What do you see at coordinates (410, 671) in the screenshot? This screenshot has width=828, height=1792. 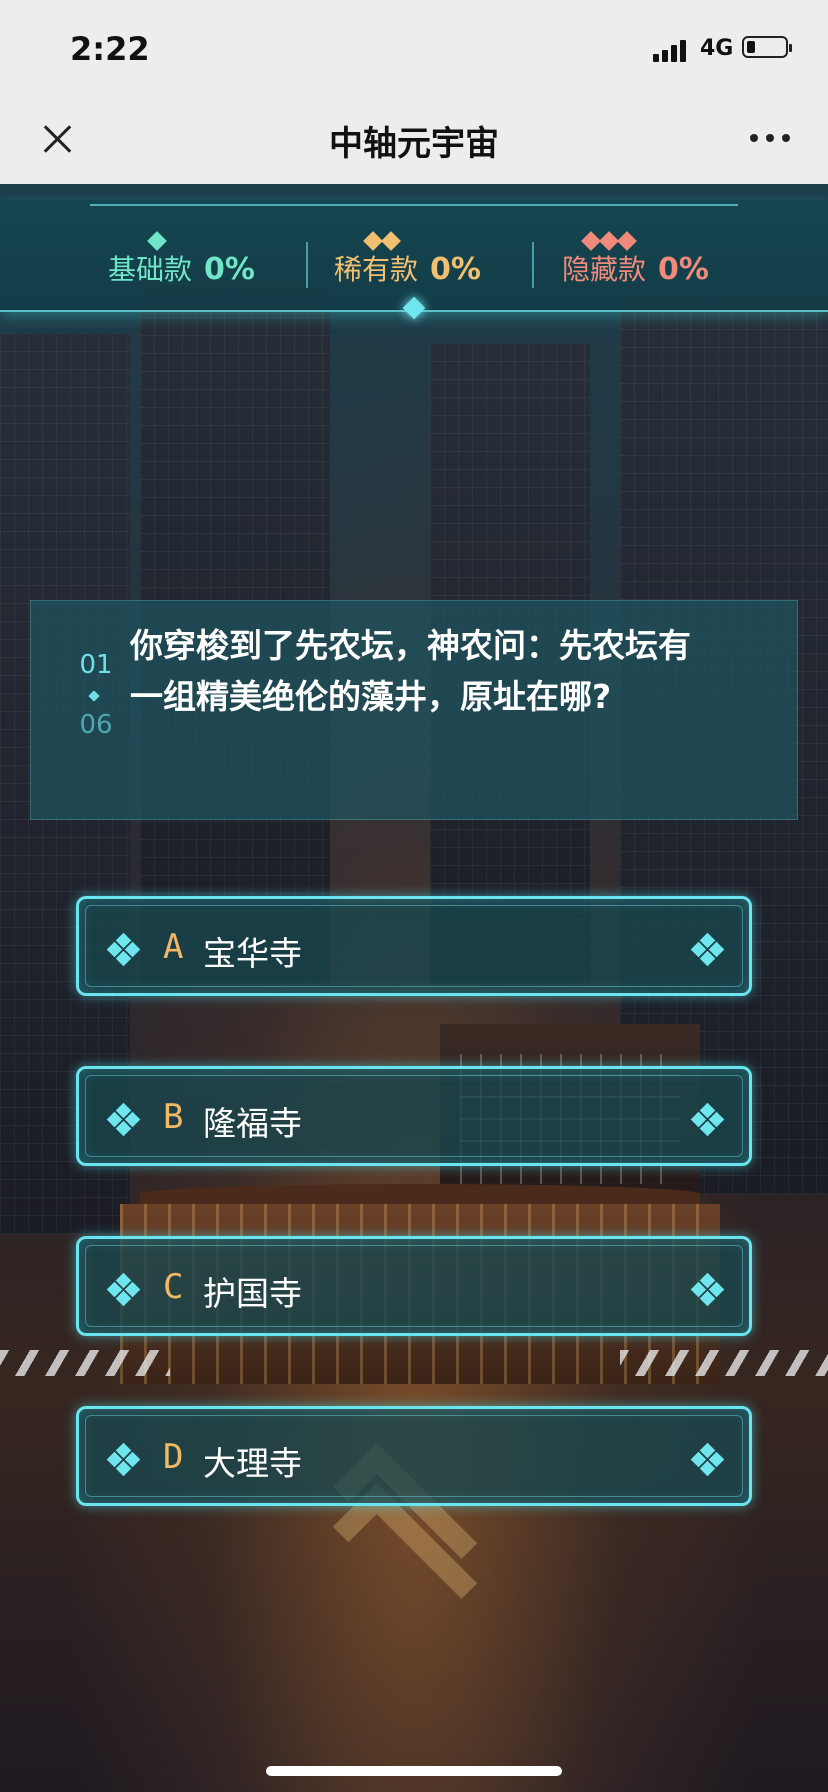 I see `question-text: 你穿梭到了先农坛，神农问：先农坛有一组精美绝伦的藻井，原址在哪?` at bounding box center [410, 671].